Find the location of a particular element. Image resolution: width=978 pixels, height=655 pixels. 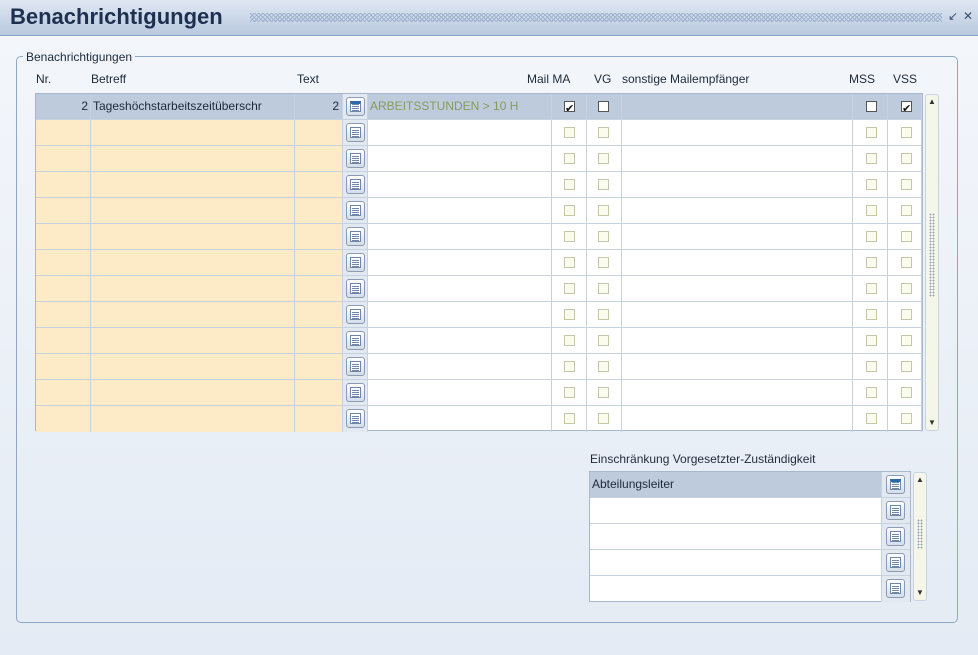

restriction-cell: Abteilungsleiter is located at coordinates (736, 485).